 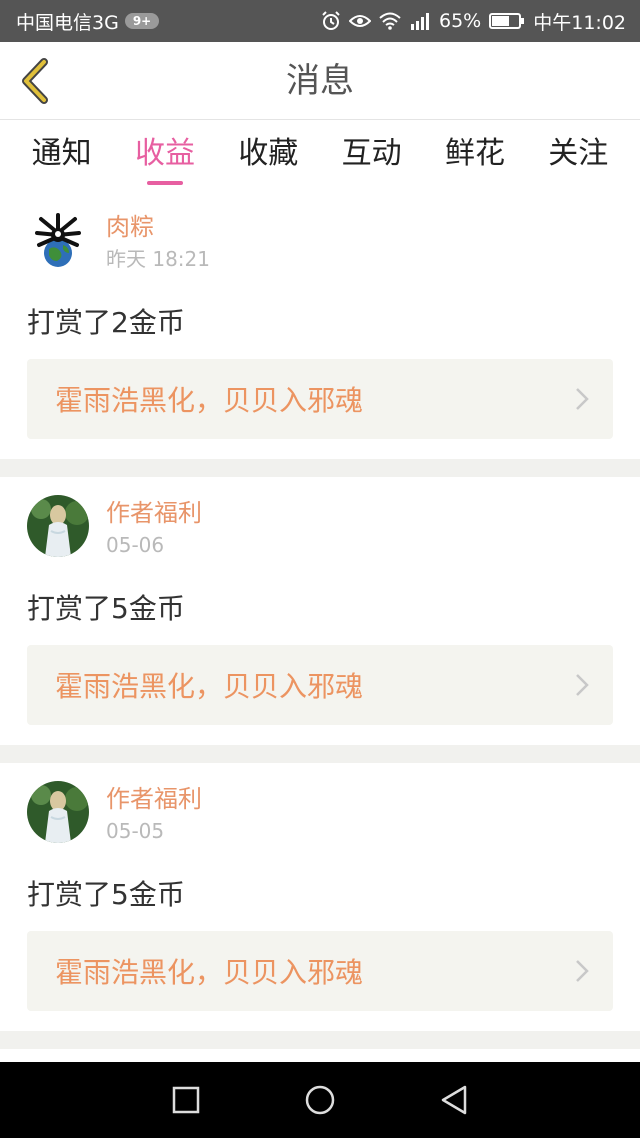 What do you see at coordinates (454, 1100) in the screenshot?
I see `back-nav-icon` at bounding box center [454, 1100].